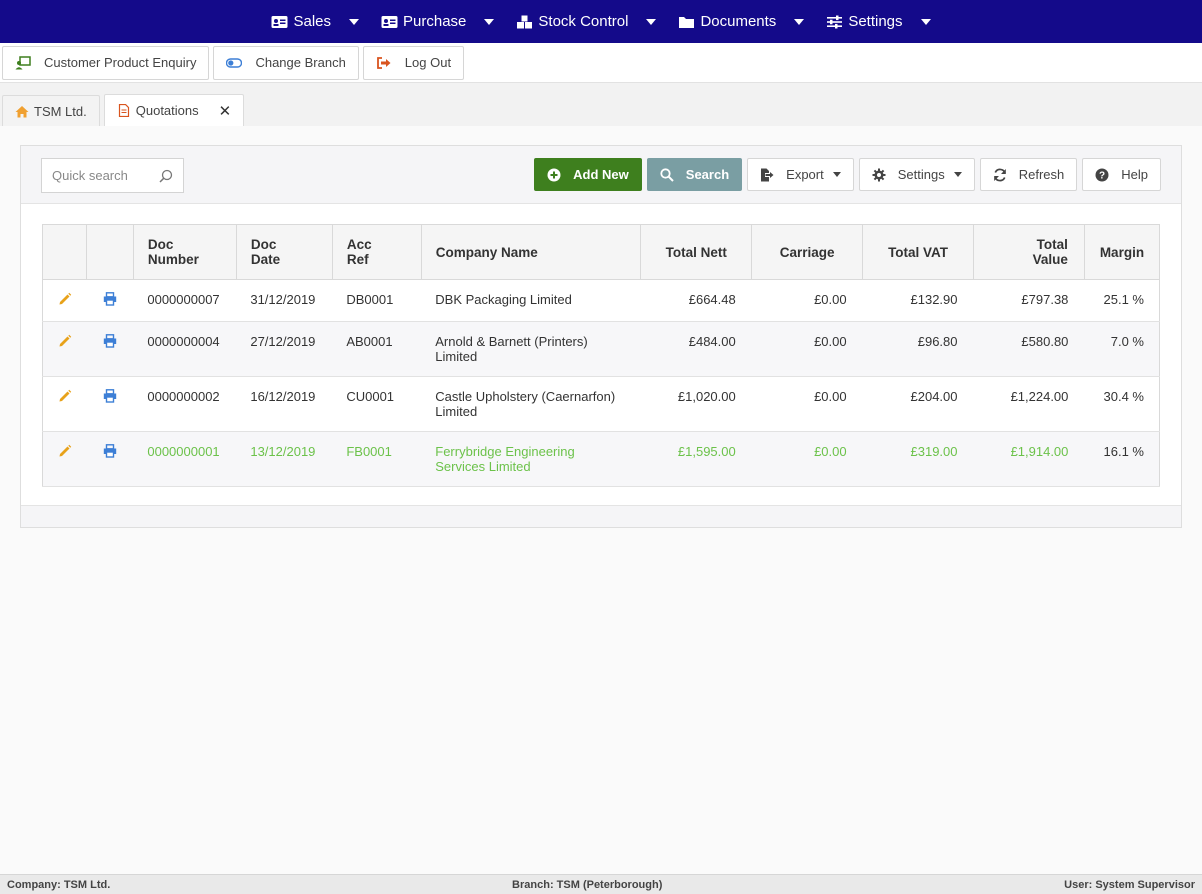 The image size is (1202, 894). Describe the element at coordinates (1122, 459) in the screenshot. I see `margin-cell: 16.1 %` at that location.